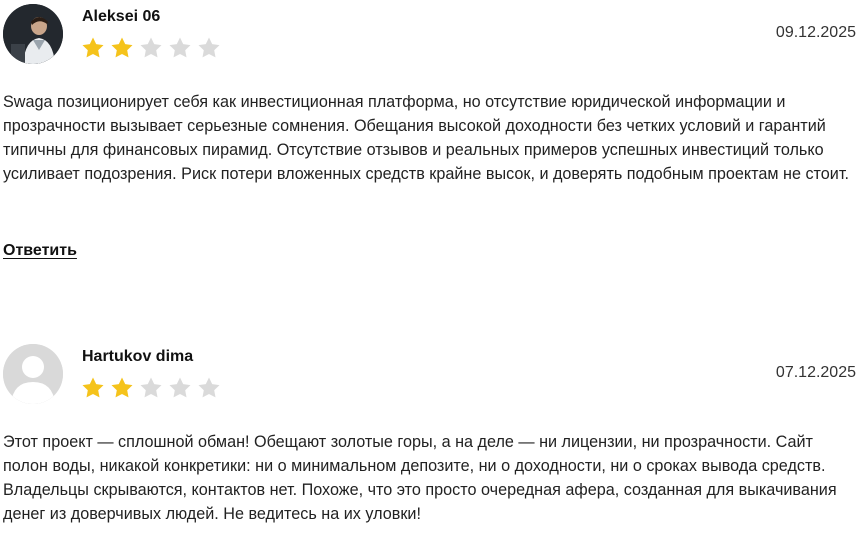  I want to click on review-author: Hartukov dima, so click(138, 356).